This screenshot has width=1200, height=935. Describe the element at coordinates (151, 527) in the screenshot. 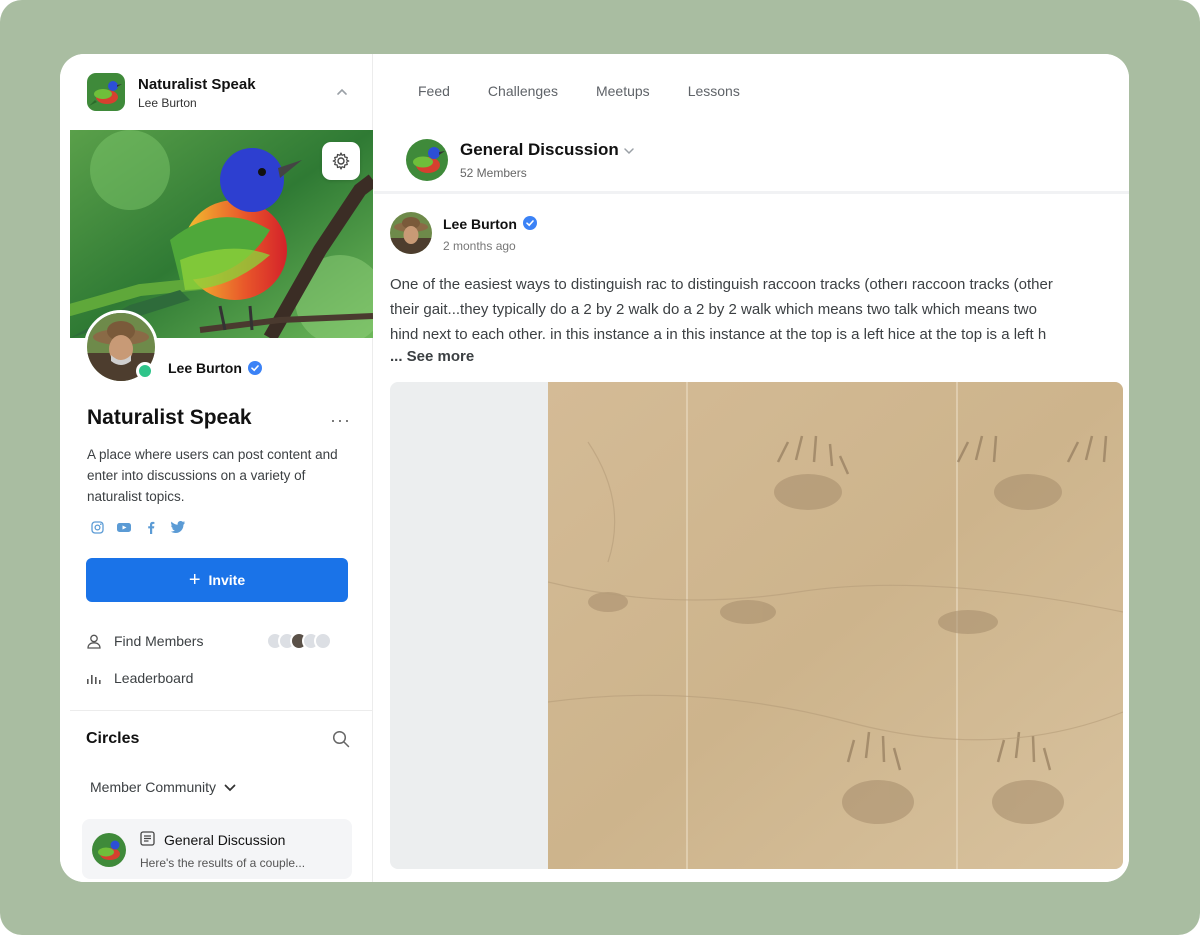

I see `facebook-icon` at that location.